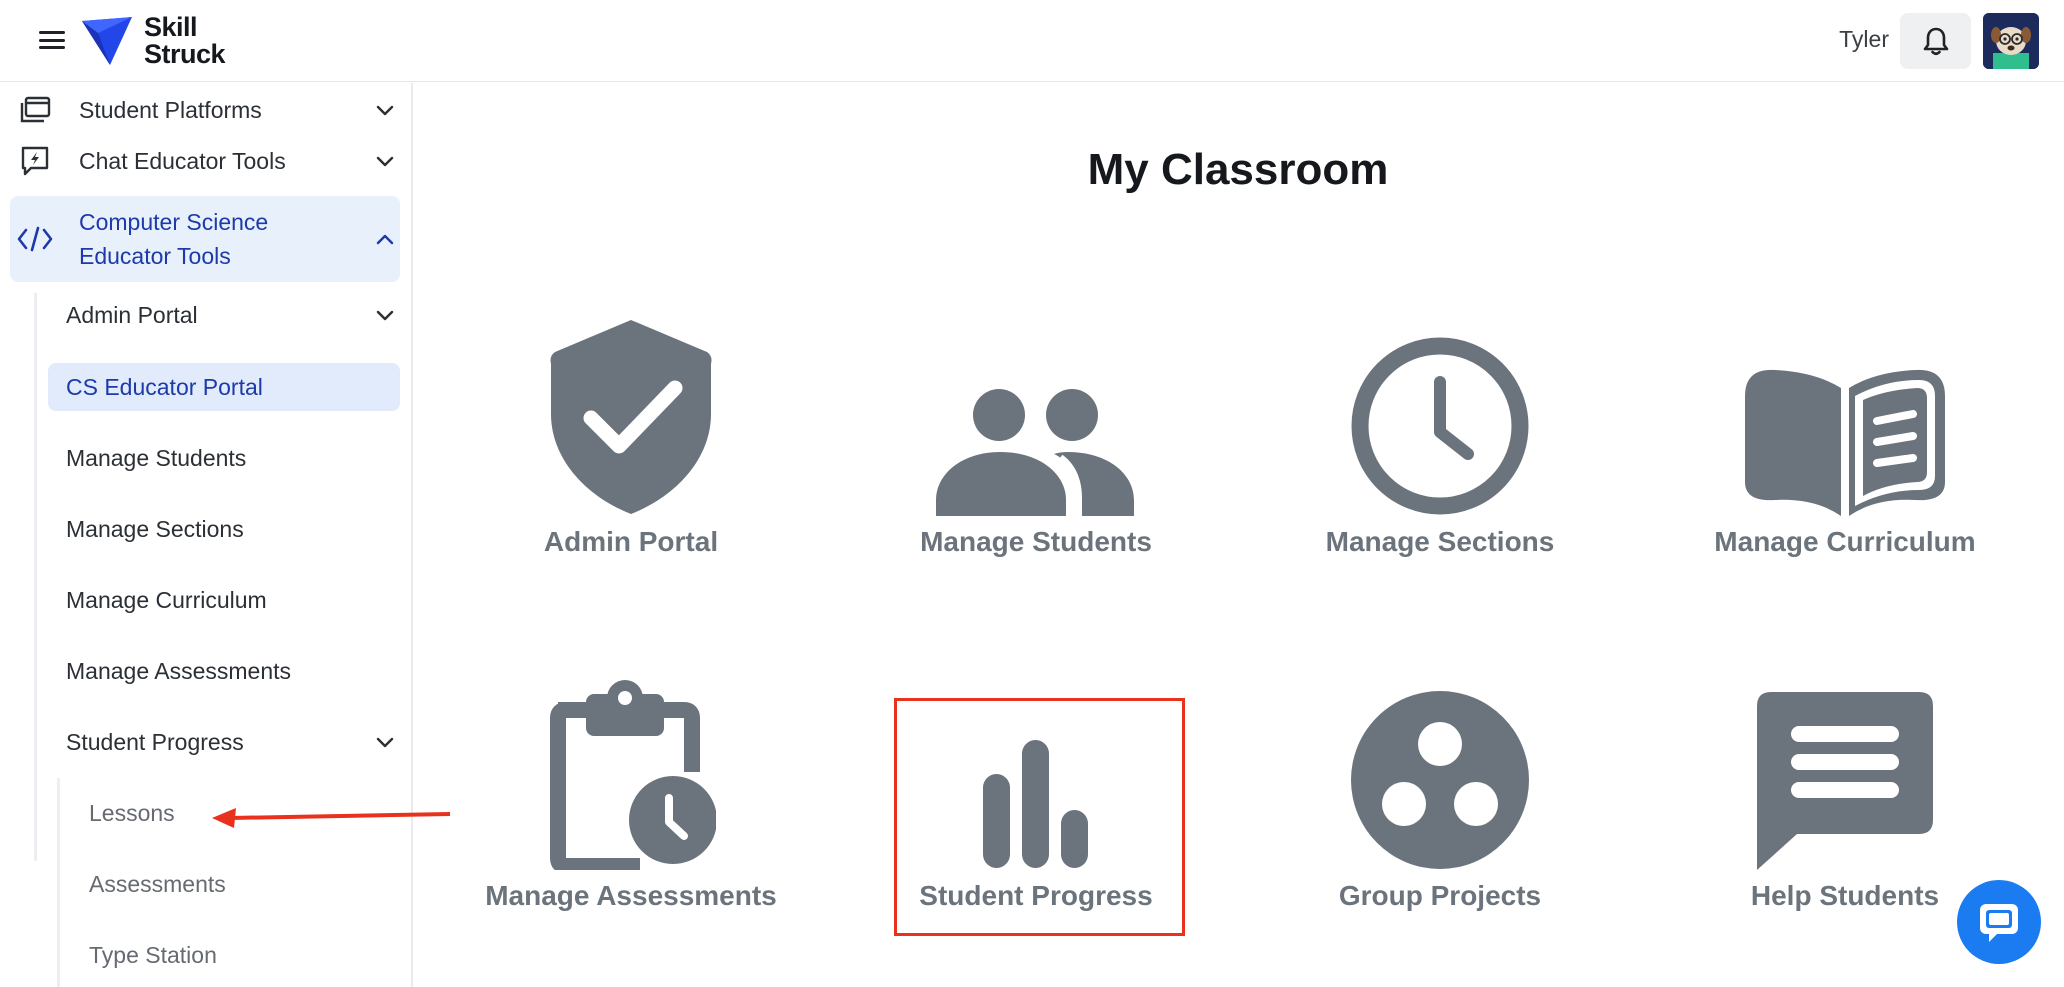 The width and height of the screenshot is (2064, 987). Describe the element at coordinates (35, 161) in the screenshot. I see `chat-bolt-icon` at that location.